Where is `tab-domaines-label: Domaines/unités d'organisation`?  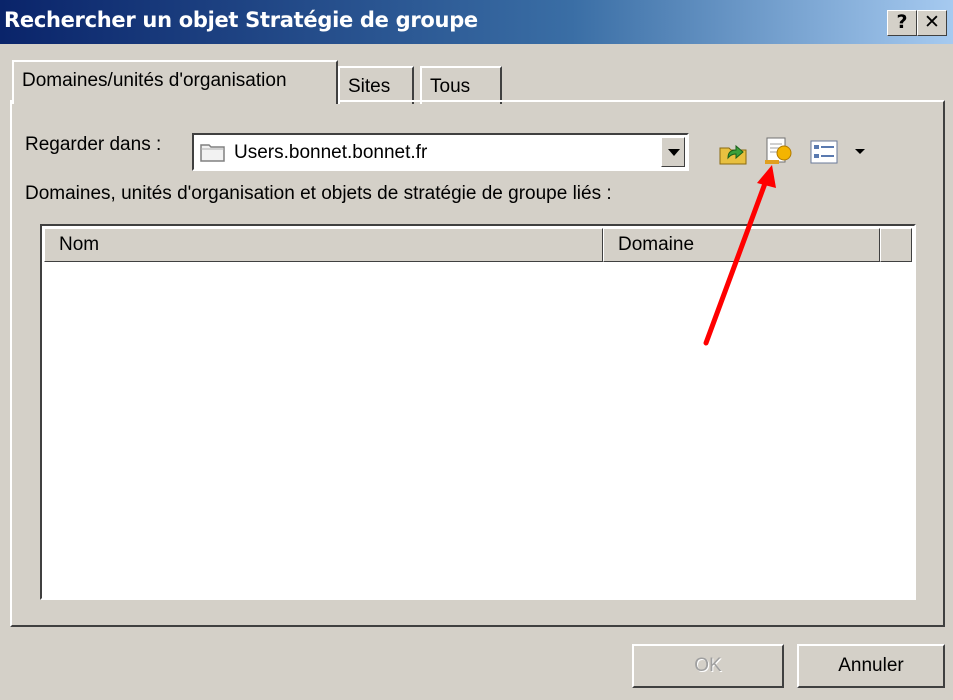
tab-domaines-label: Domaines/unités d'organisation is located at coordinates (154, 80).